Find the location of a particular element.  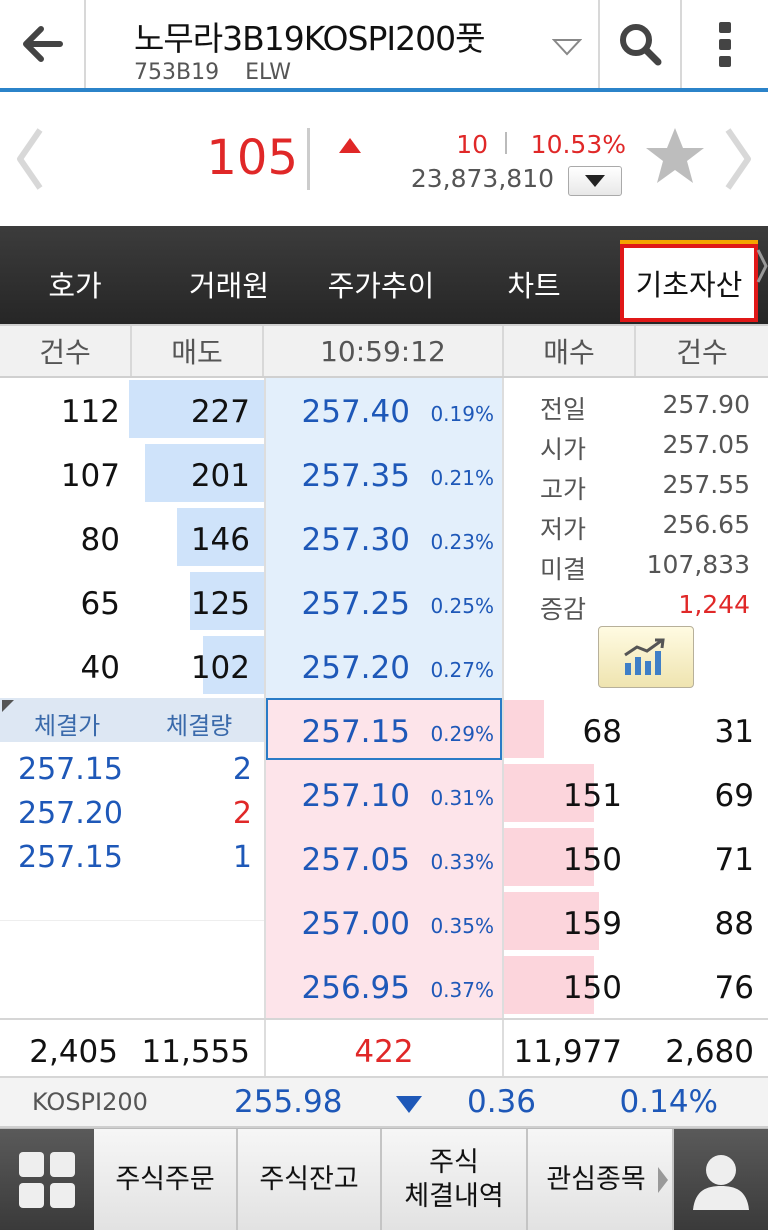

price-change: 10 is located at coordinates (472, 144).